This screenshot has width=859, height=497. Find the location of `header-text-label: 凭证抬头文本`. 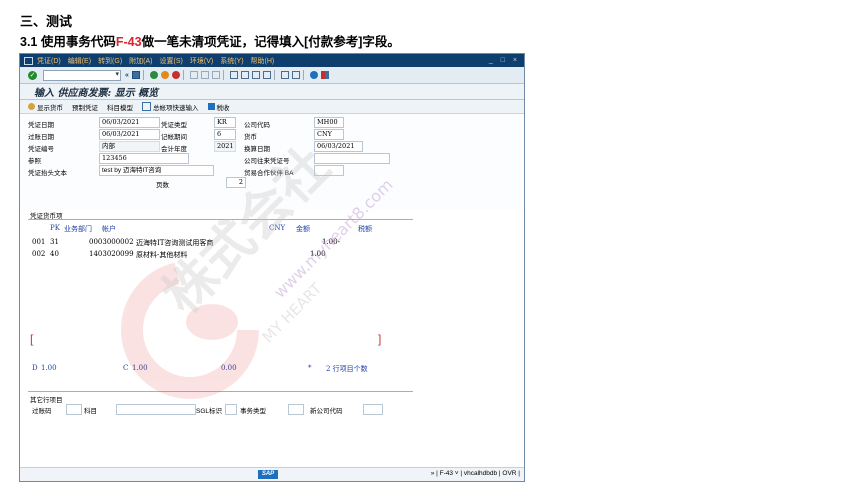

header-text-label: 凭证抬头文本 is located at coordinates (47, 173).